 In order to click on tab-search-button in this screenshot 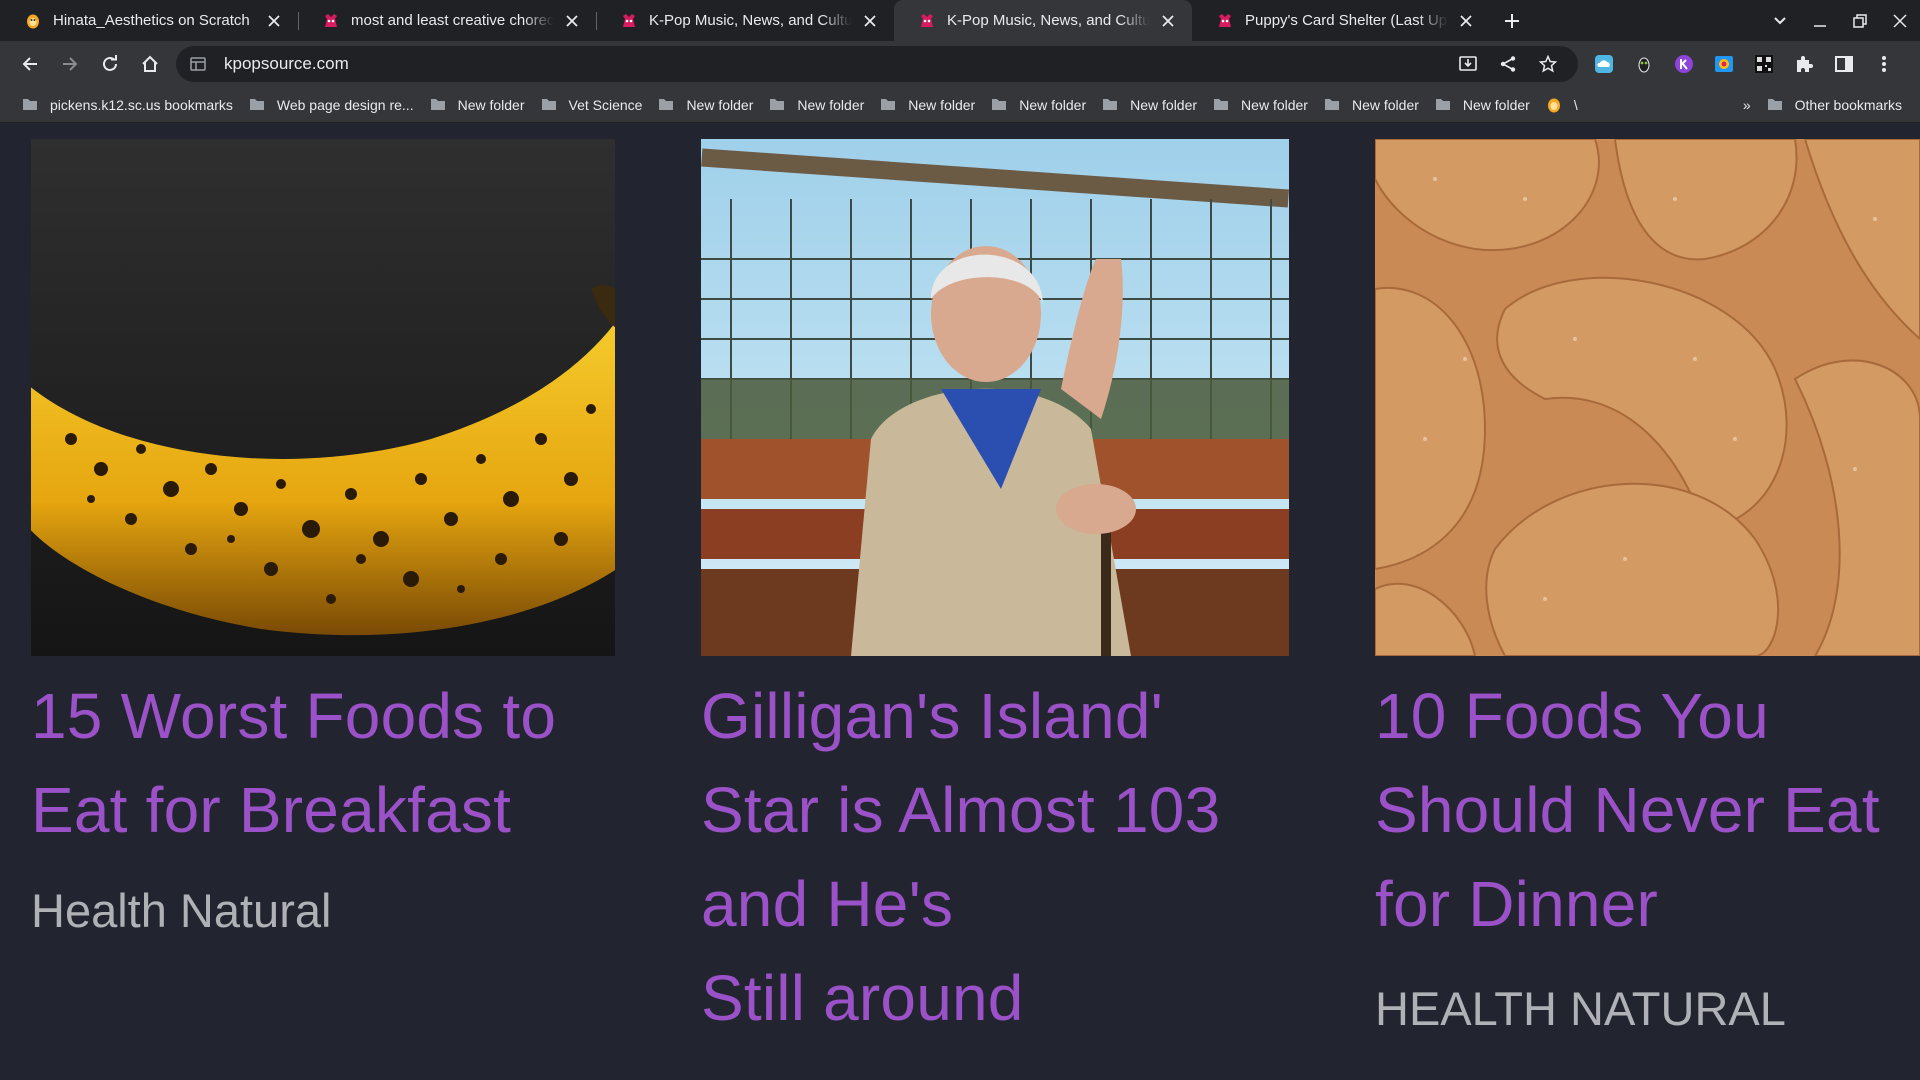, I will do `click(1780, 20)`.